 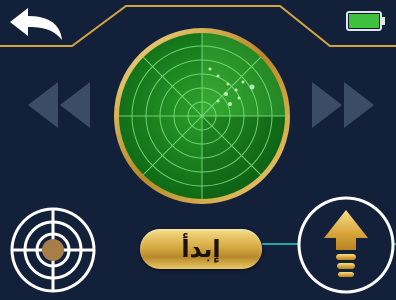 What do you see at coordinates (53, 250) in the screenshot?
I see `crosshair-target-icon` at bounding box center [53, 250].